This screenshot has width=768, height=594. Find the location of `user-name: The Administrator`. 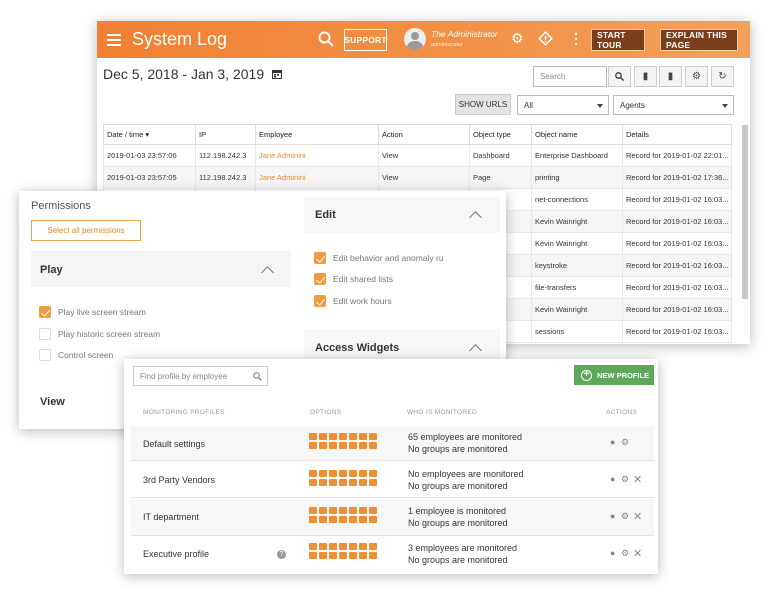

user-name: The Administrator is located at coordinates (464, 34).